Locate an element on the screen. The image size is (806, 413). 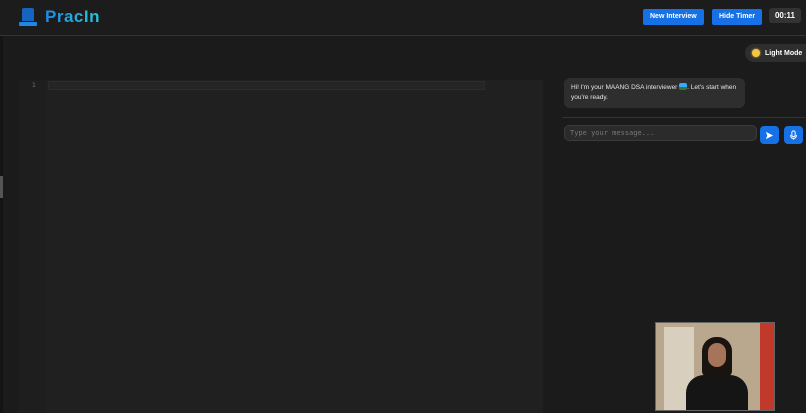
hide-timer-button: Hide Timer is located at coordinates (737, 17).